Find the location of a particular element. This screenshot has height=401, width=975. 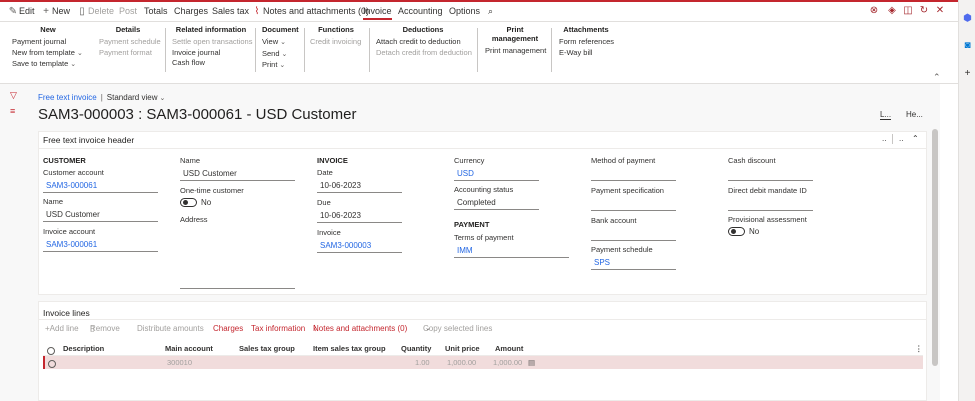

post-button: Post is located at coordinates (128, 11).